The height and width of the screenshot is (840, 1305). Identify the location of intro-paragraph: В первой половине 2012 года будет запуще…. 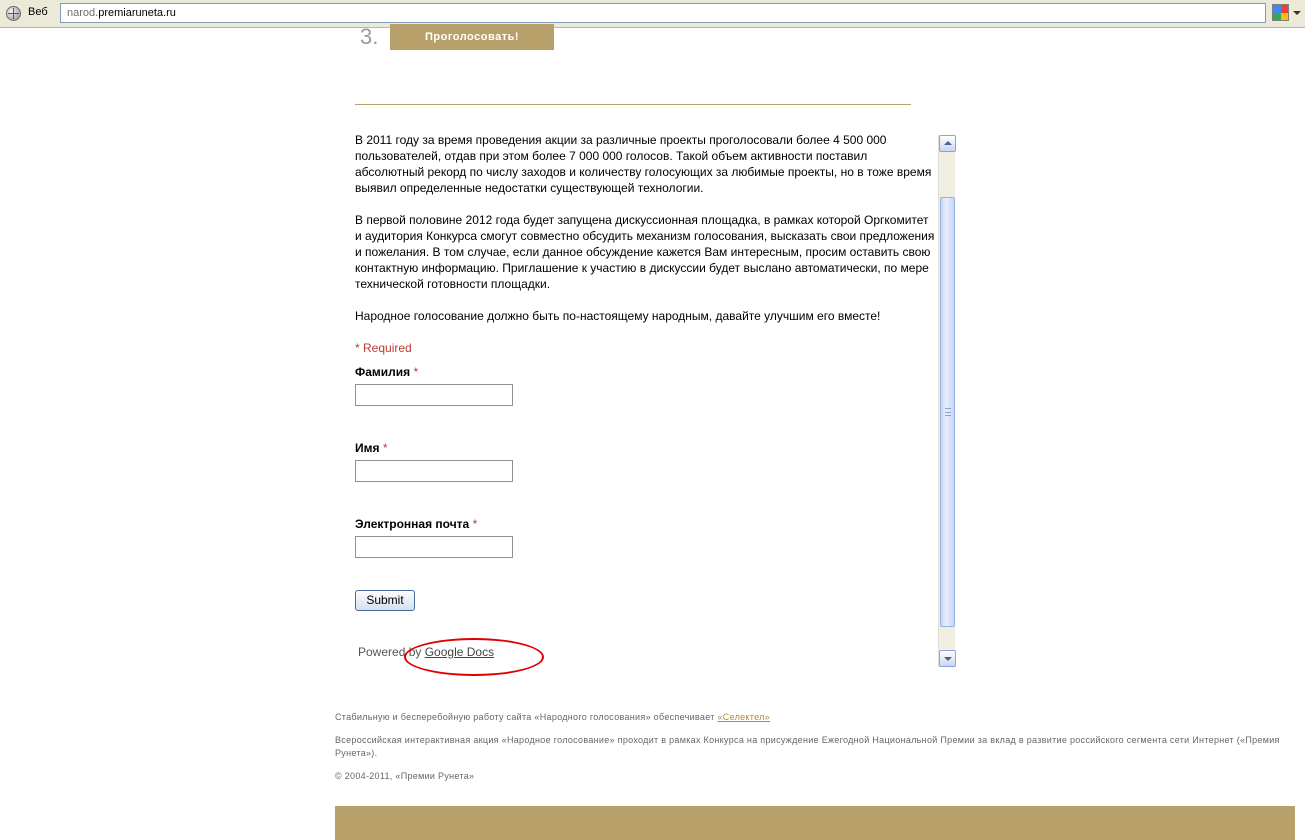
(645, 252).